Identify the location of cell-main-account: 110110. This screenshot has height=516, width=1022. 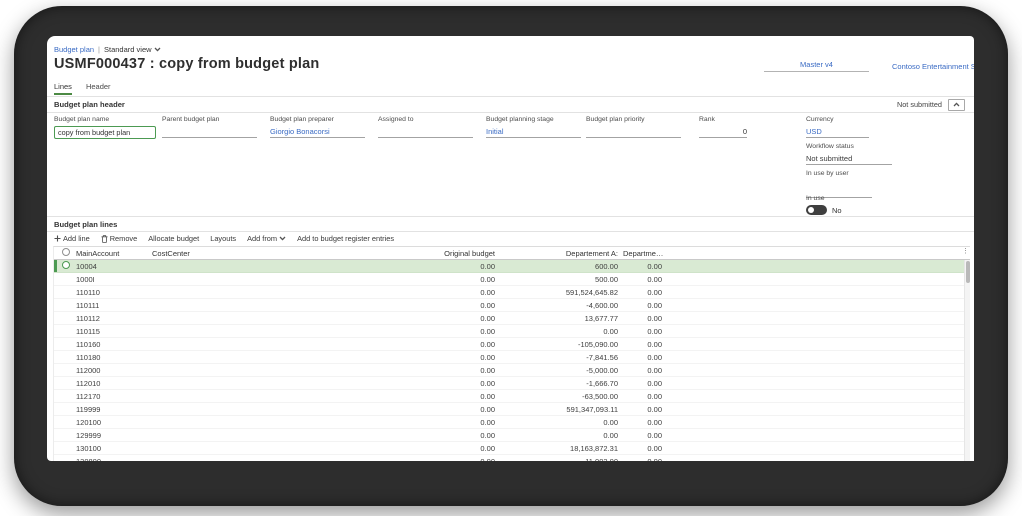
(114, 292).